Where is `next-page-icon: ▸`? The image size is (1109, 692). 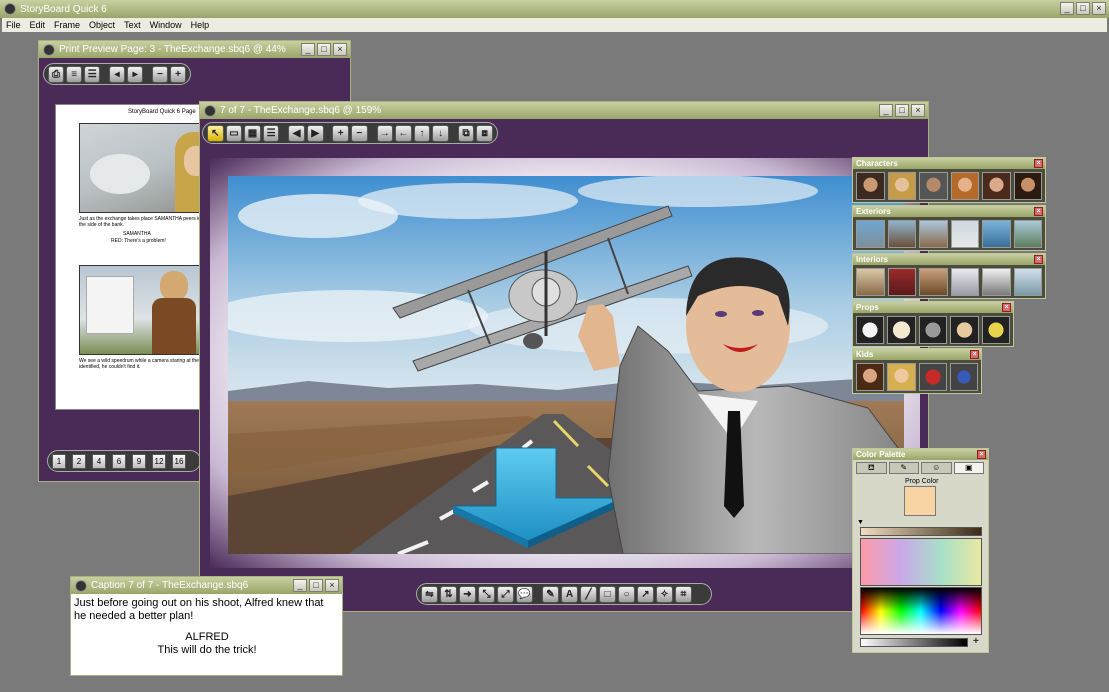
next-page-icon: ▸ is located at coordinates (135, 74).